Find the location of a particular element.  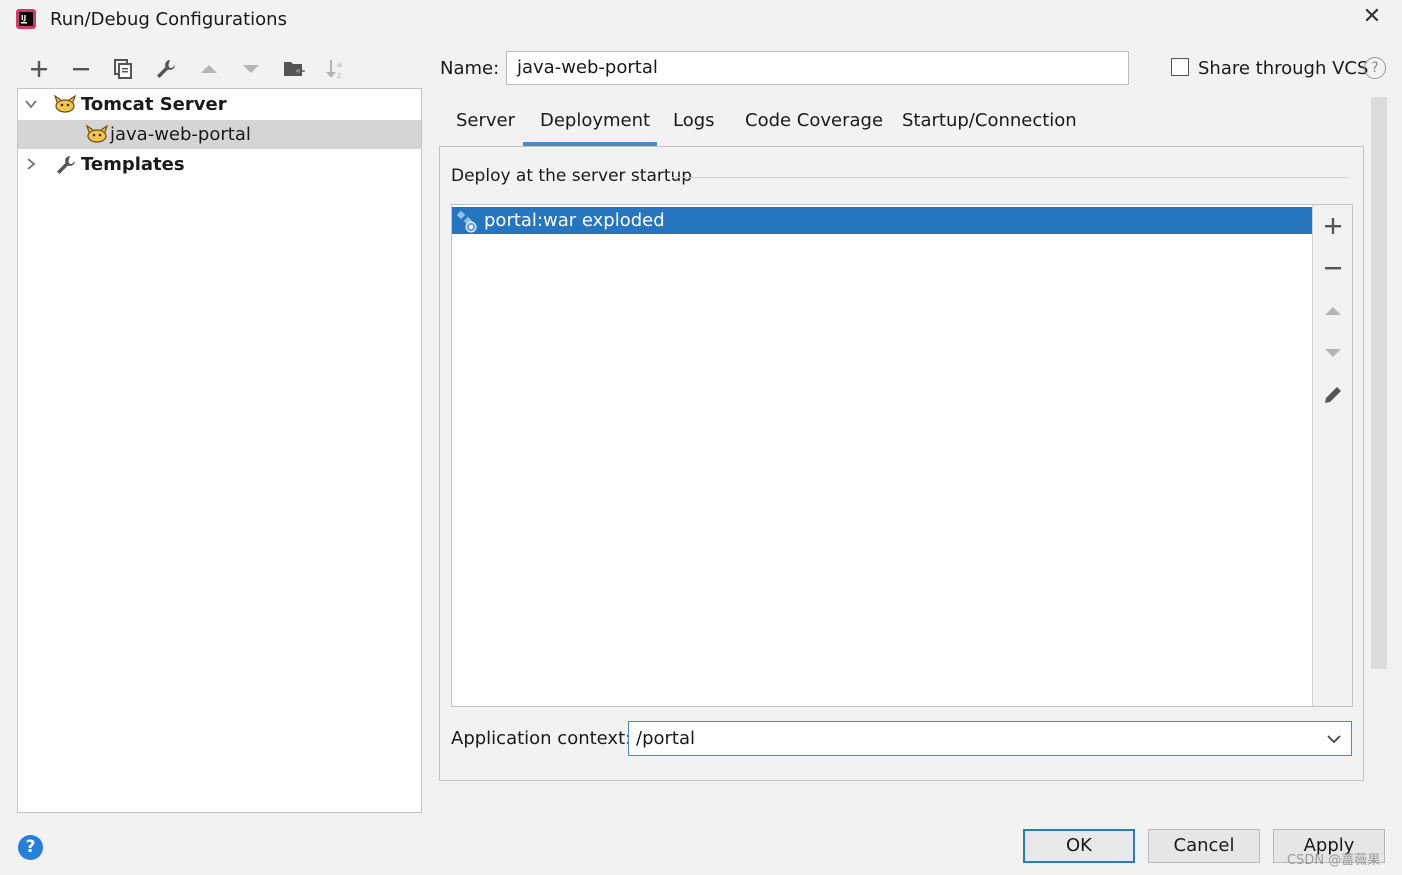

chevron-right-icon is located at coordinates (31, 165).